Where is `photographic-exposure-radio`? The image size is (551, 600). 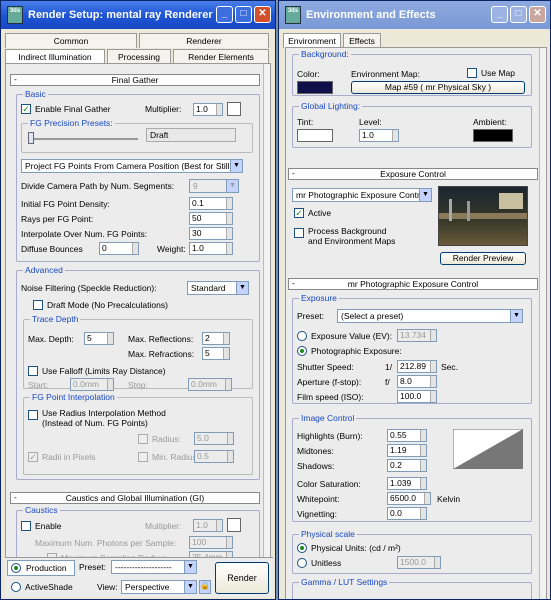 photographic-exposure-radio is located at coordinates (302, 351).